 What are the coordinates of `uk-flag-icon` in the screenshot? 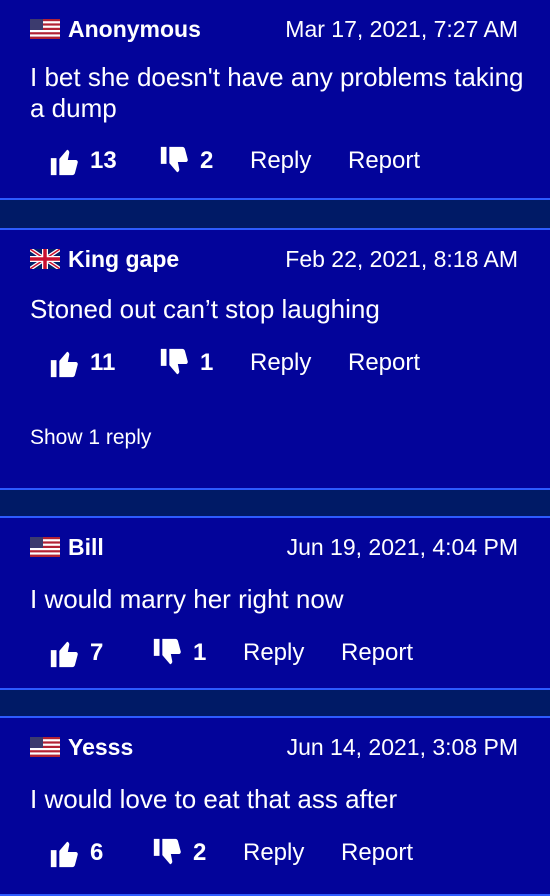 It's located at (45, 259).